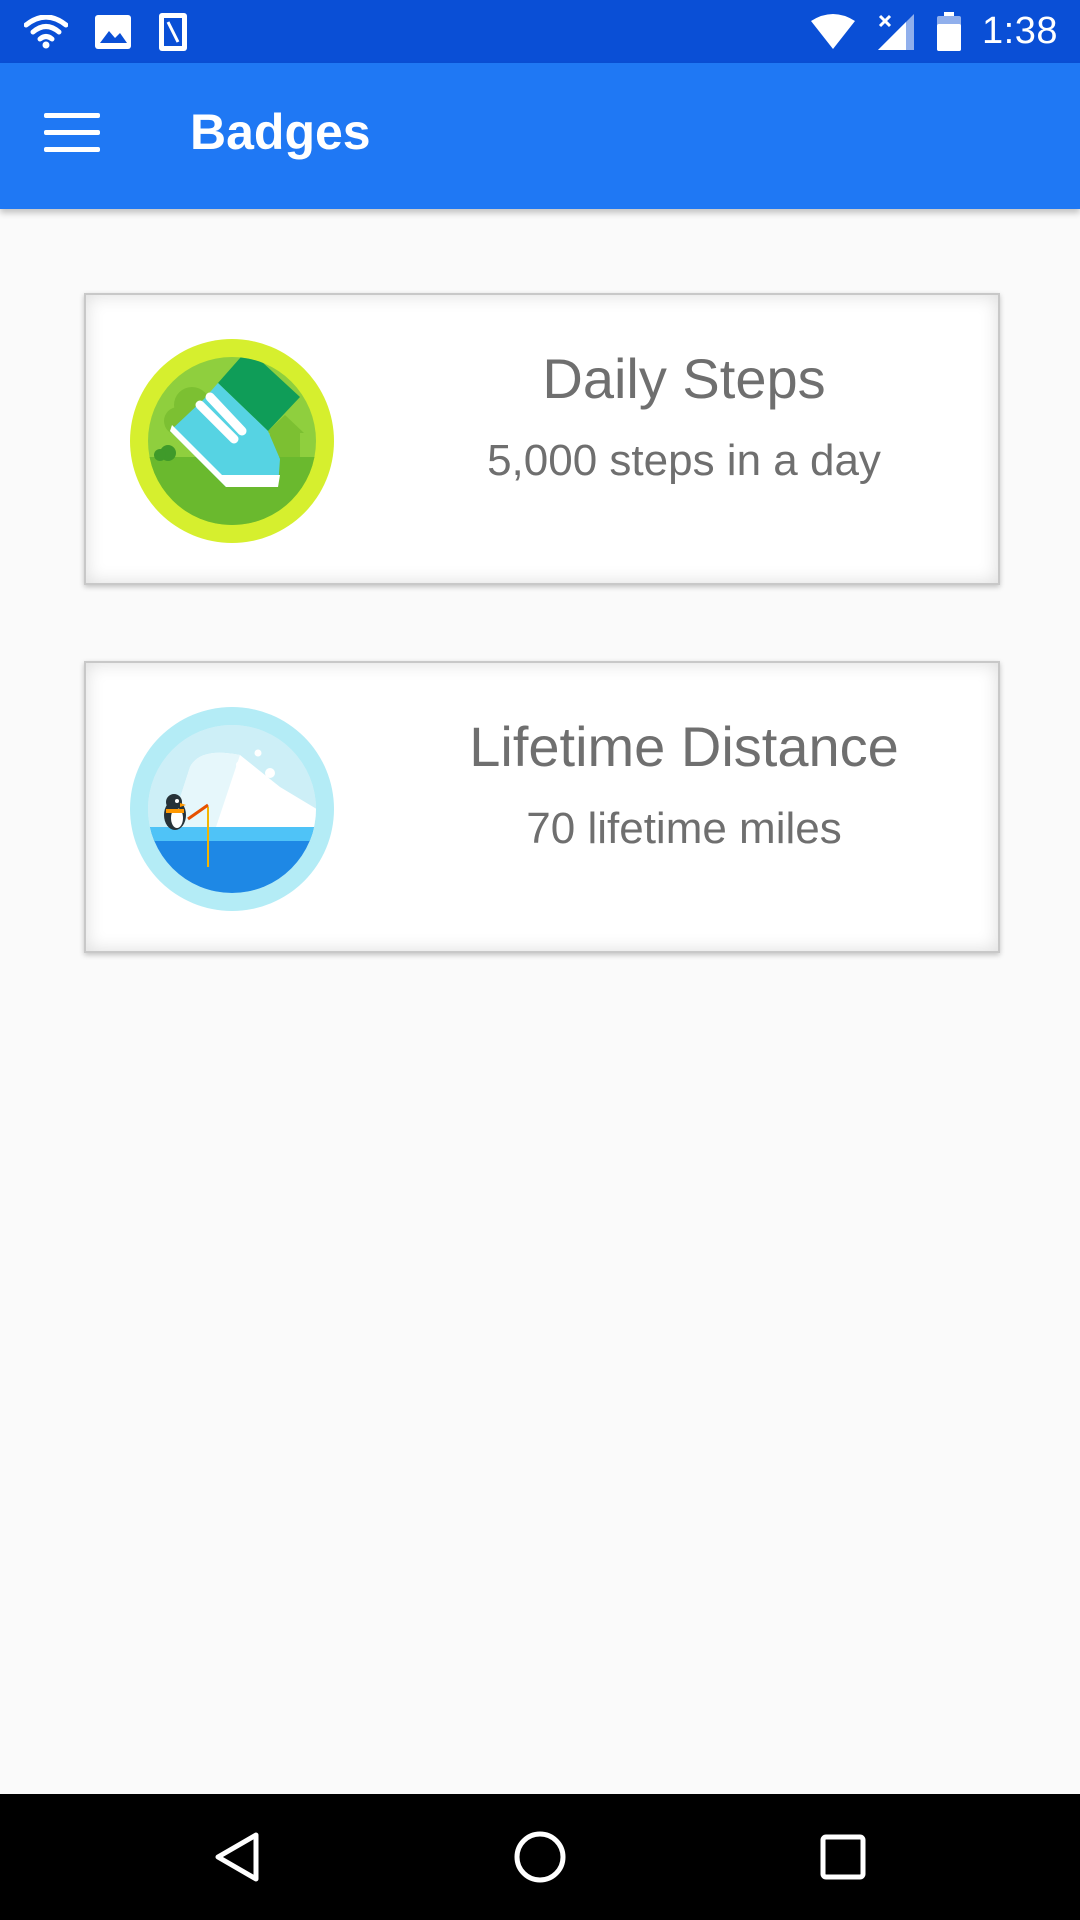 The width and height of the screenshot is (1080, 1920). Describe the element at coordinates (684, 416) in the screenshot. I see `badge-text: Daily Steps 5,000 steps in a day` at that location.